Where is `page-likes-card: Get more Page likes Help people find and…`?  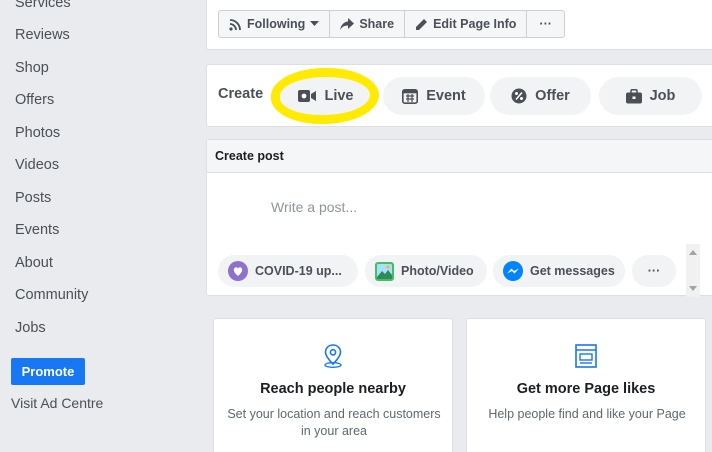 page-likes-card: Get more Page likes Help people find and… is located at coordinates (586, 385).